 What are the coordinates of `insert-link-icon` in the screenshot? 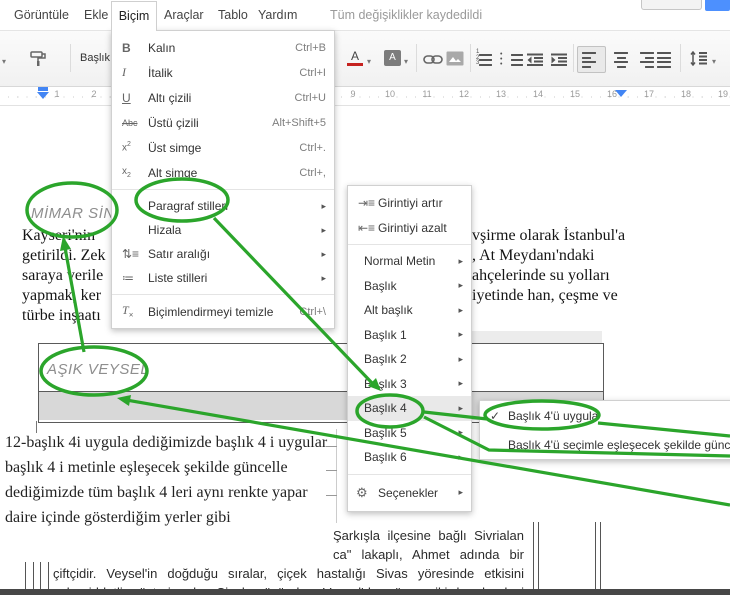 It's located at (433, 59).